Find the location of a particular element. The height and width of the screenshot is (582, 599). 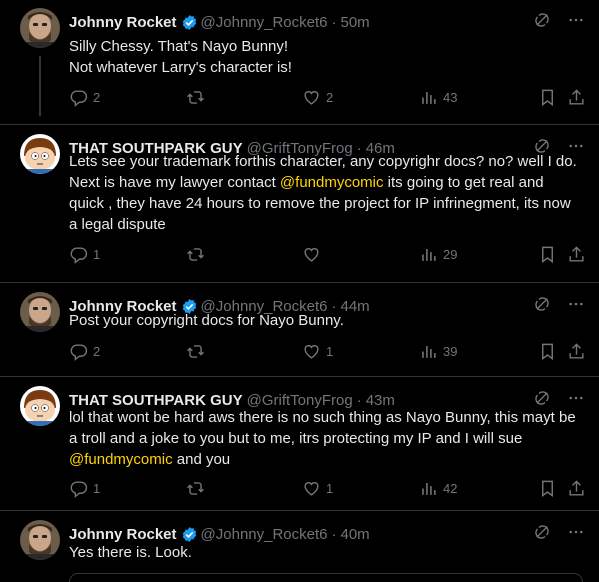

reply-count: 2 is located at coordinates (97, 351).